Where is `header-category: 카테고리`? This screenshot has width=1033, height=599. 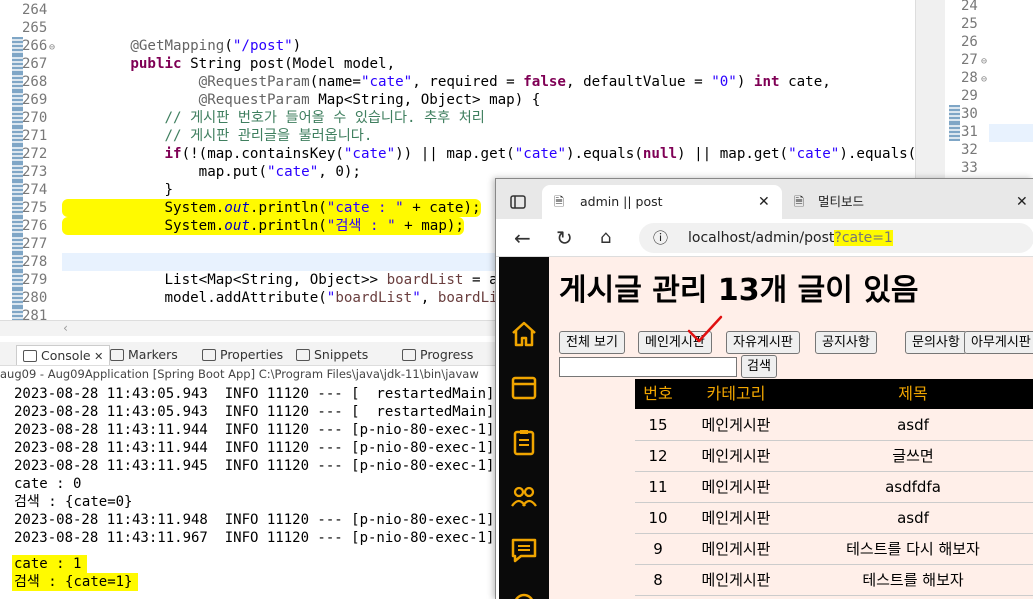
header-category: 카테고리 is located at coordinates (736, 393).